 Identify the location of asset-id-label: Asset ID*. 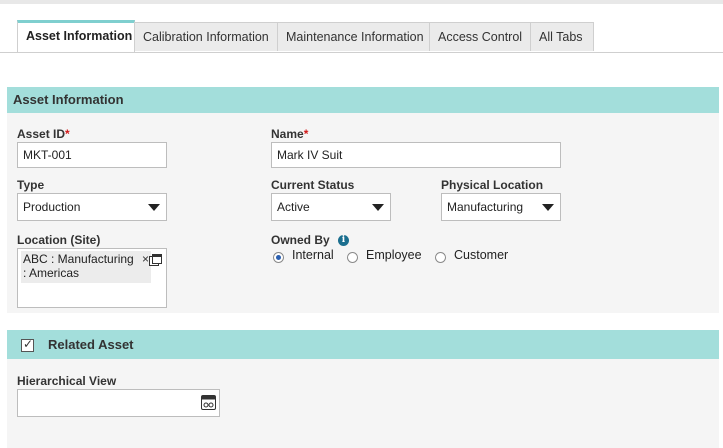
(43, 134).